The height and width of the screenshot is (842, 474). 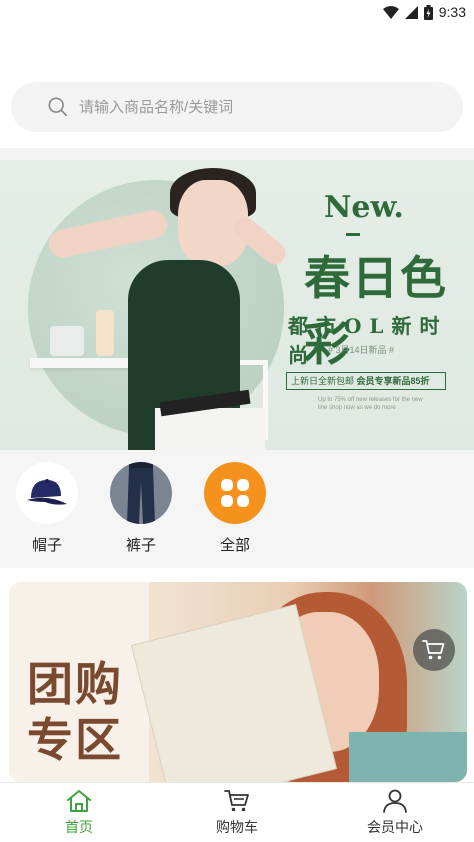 I want to click on group-buy-title-line2: 专区, so click(x=75, y=740).